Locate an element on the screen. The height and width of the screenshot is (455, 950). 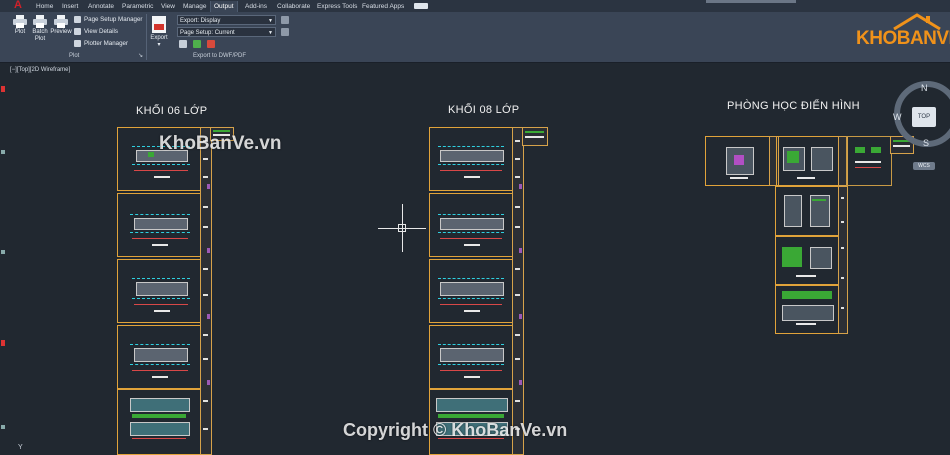
tab-express-tools: Express Tools is located at coordinates (337, 6).